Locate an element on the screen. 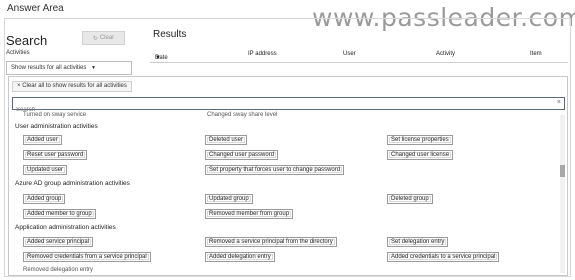 Image resolution: width=575 pixels, height=280 pixels. activity-option: Updated group is located at coordinates (229, 199).